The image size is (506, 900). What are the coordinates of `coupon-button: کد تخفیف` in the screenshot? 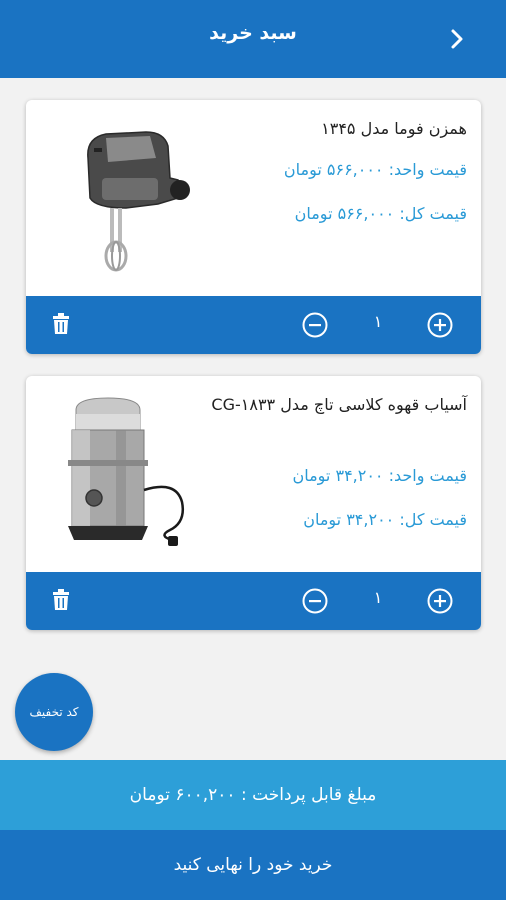 It's located at (54, 712).